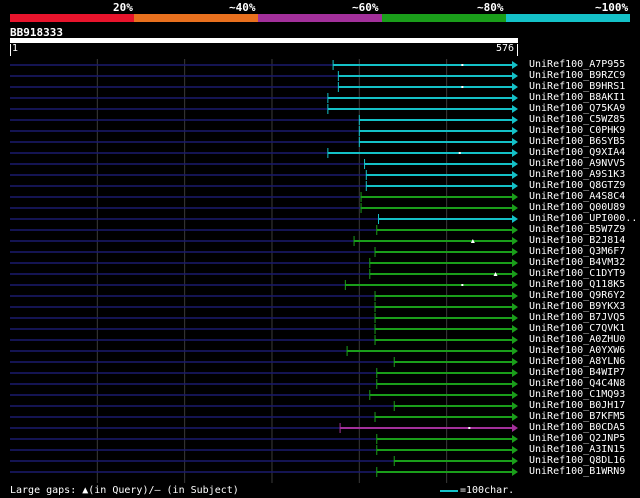 The width and height of the screenshot is (640, 498). Describe the element at coordinates (577, 97) in the screenshot. I see `hit-label: UniRef100_B8AKI1` at that location.